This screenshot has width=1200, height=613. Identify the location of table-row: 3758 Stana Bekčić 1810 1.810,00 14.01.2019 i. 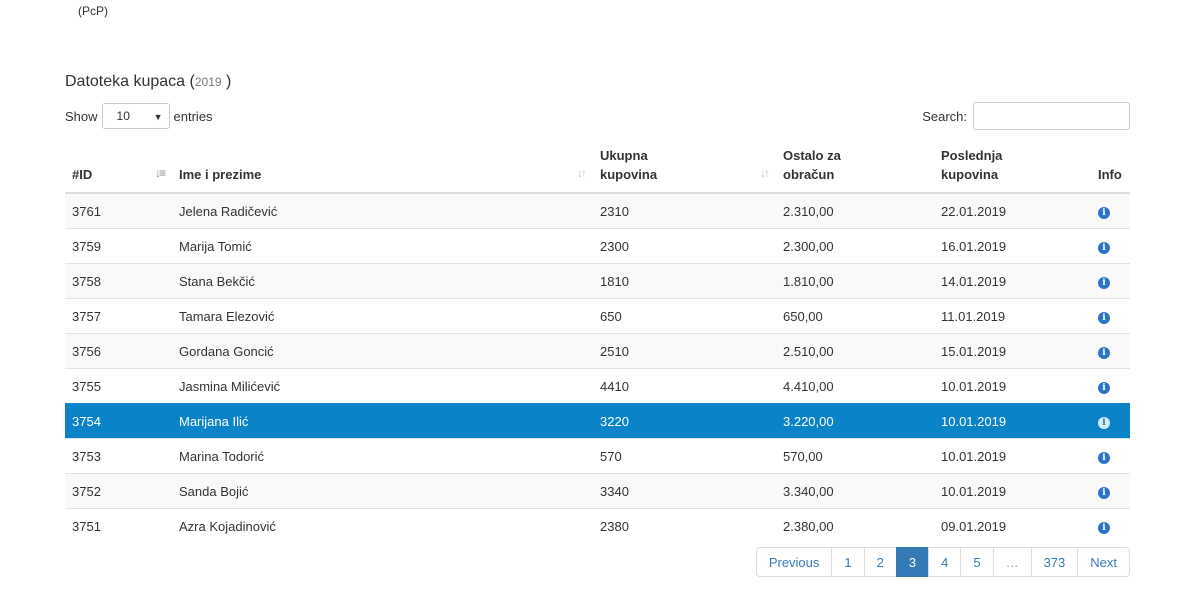
(597, 281).